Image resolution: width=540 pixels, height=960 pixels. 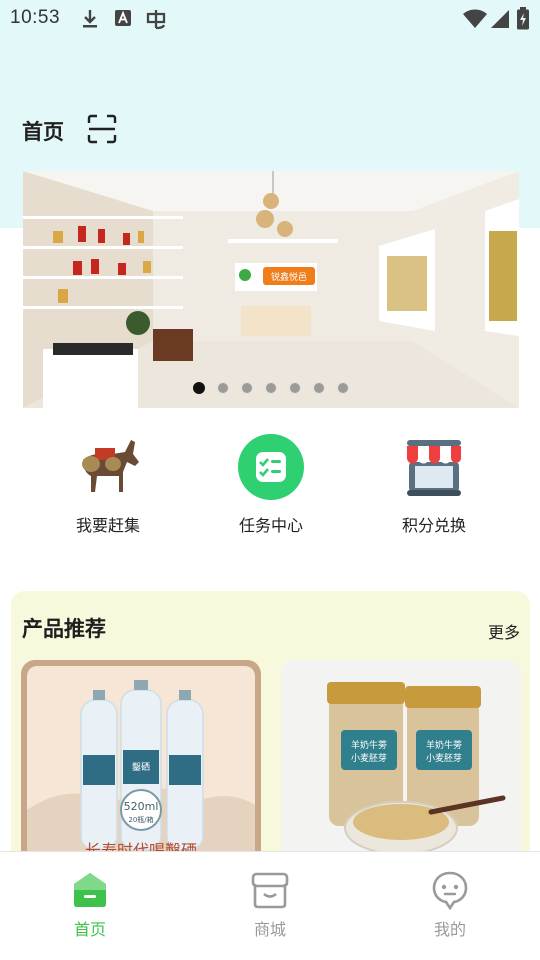 I want to click on donkey-icon, so click(x=108, y=467).